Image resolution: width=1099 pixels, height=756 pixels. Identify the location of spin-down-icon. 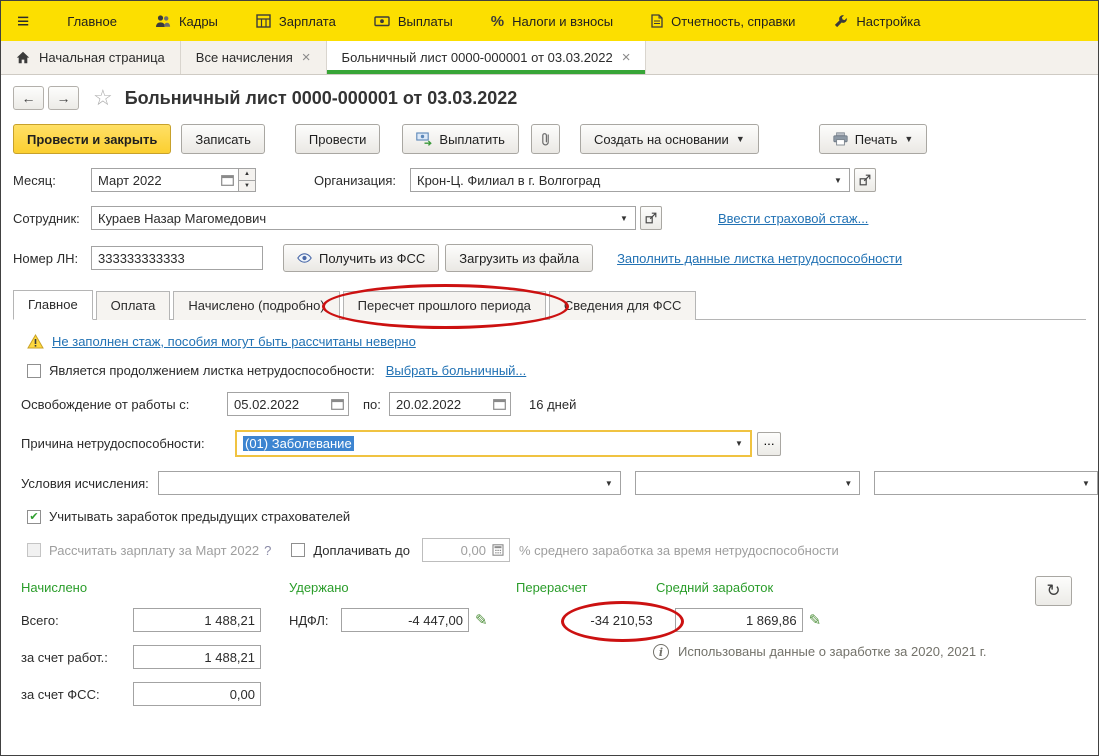
(247, 185).